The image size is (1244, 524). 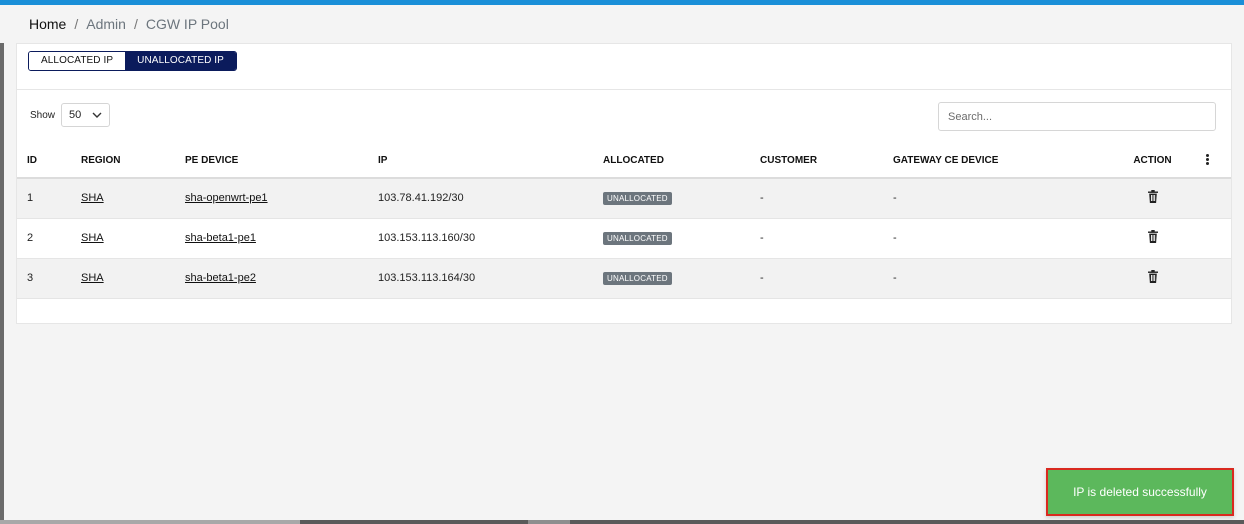 What do you see at coordinates (1077, 116) in the screenshot?
I see `search-input` at bounding box center [1077, 116].